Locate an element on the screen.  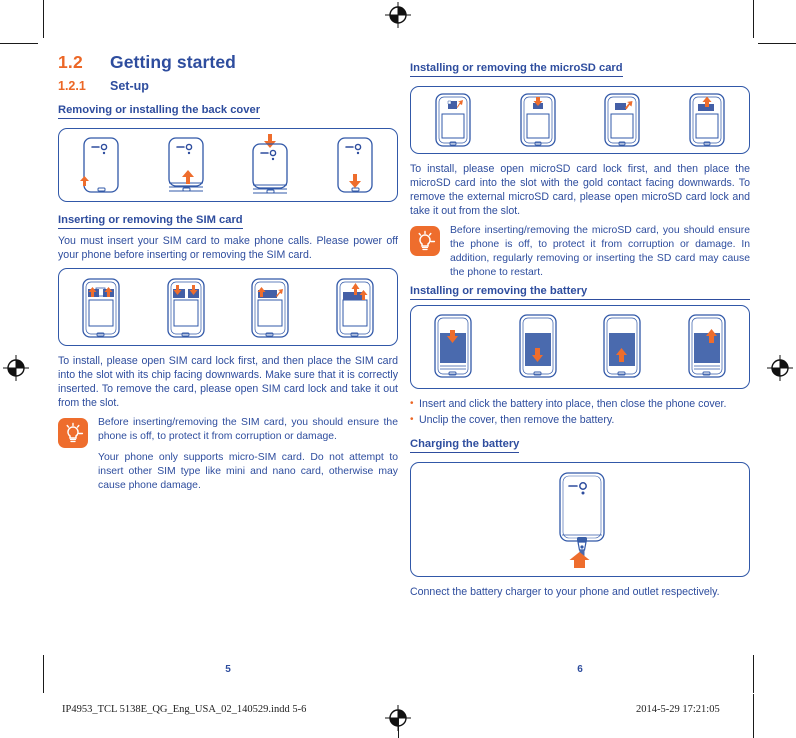
arrow-up-right-icon is located at coordinates (629, 105).